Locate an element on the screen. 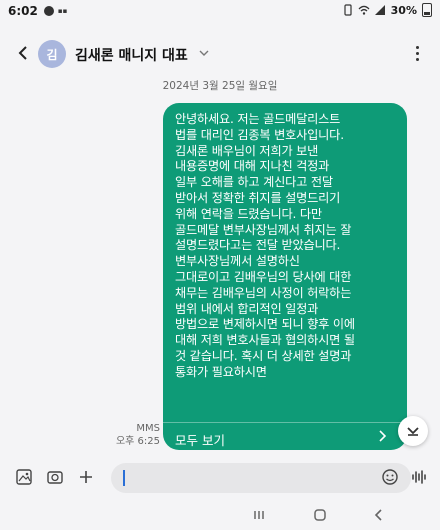 This screenshot has width=440, height=530. text-caret is located at coordinates (124, 478).